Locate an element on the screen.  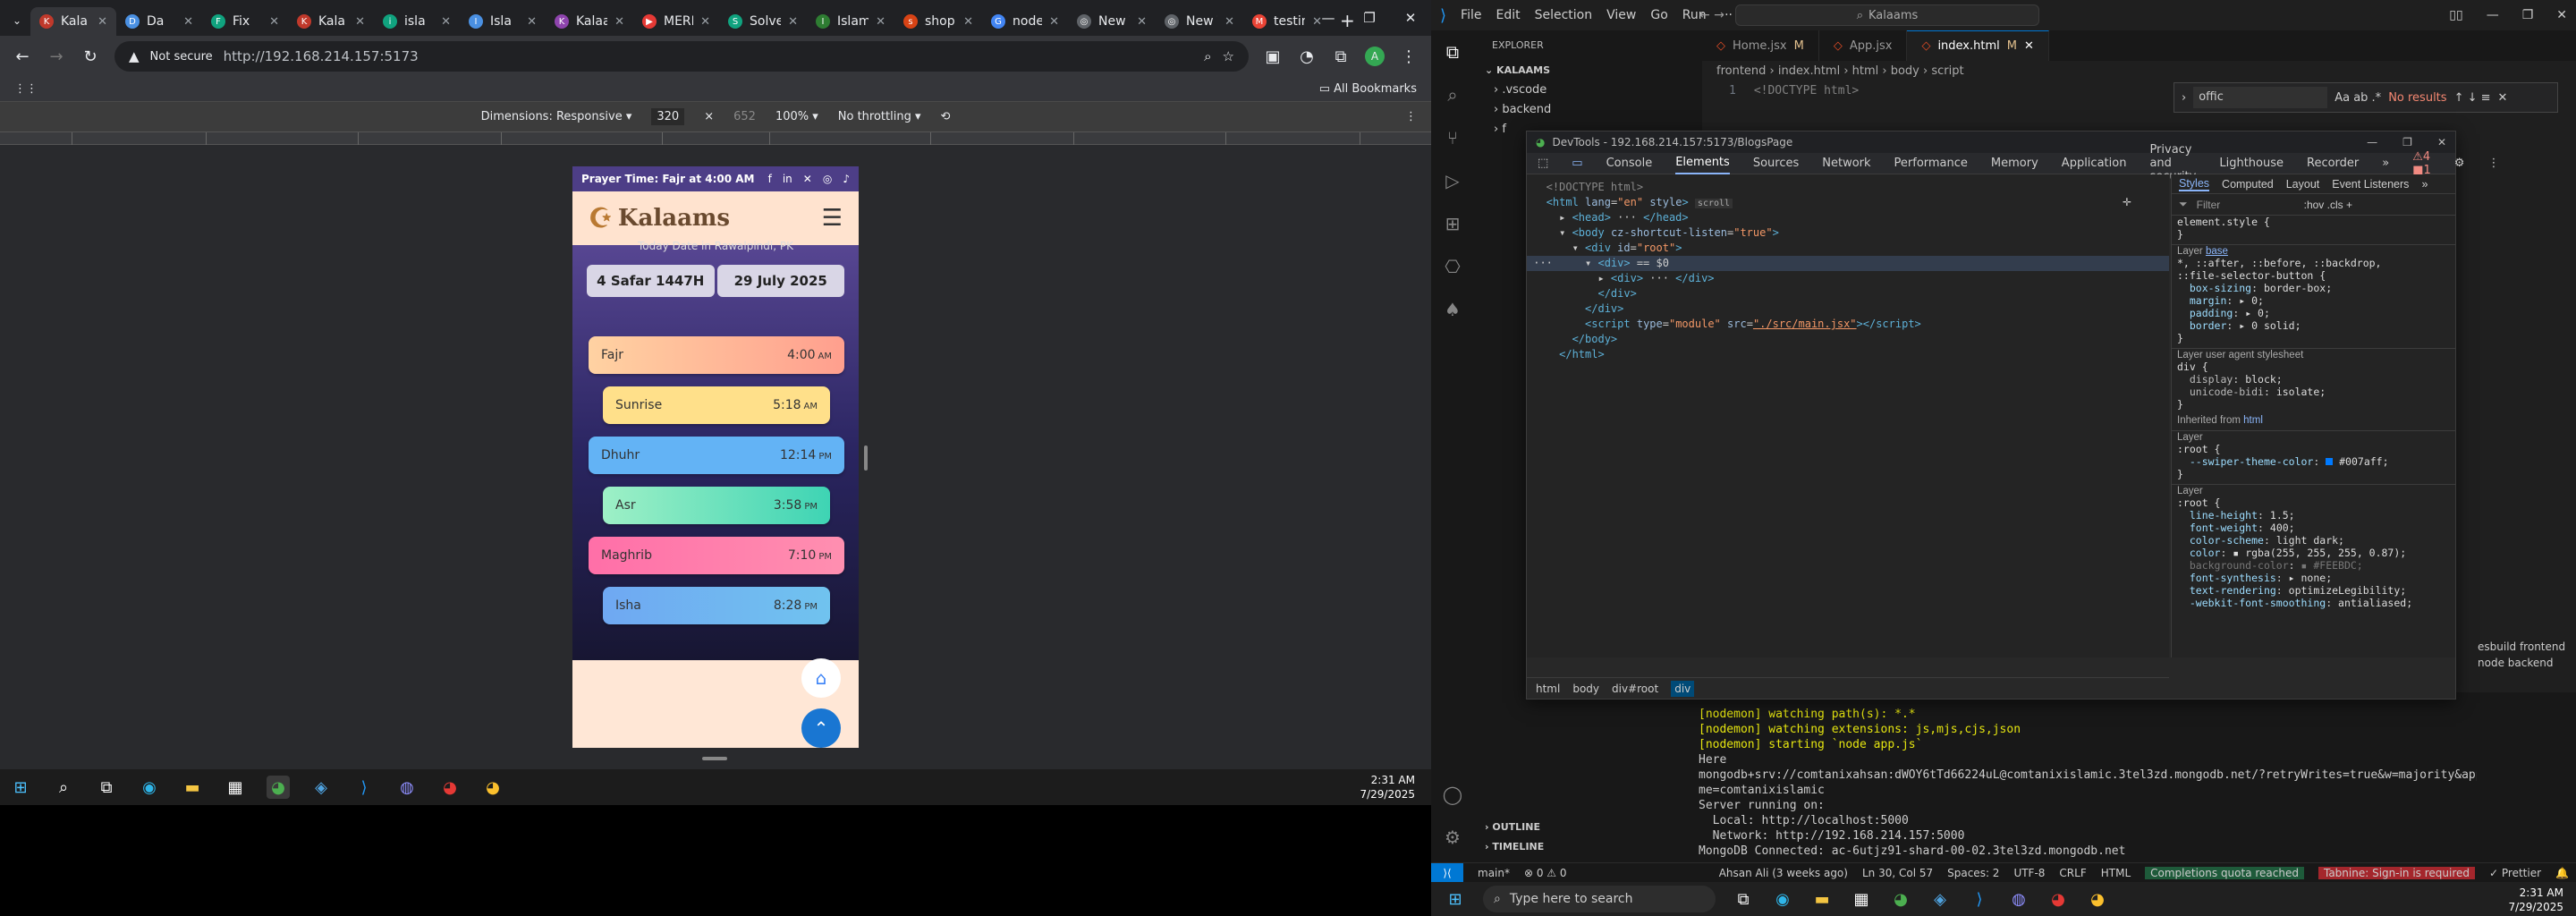
browser-tab: D Da ✕ is located at coordinates (159, 21).